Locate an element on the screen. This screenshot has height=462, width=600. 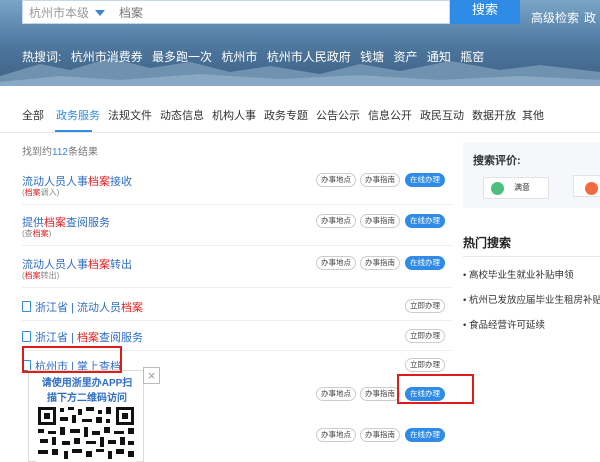
qr-code is located at coordinates (86, 433).